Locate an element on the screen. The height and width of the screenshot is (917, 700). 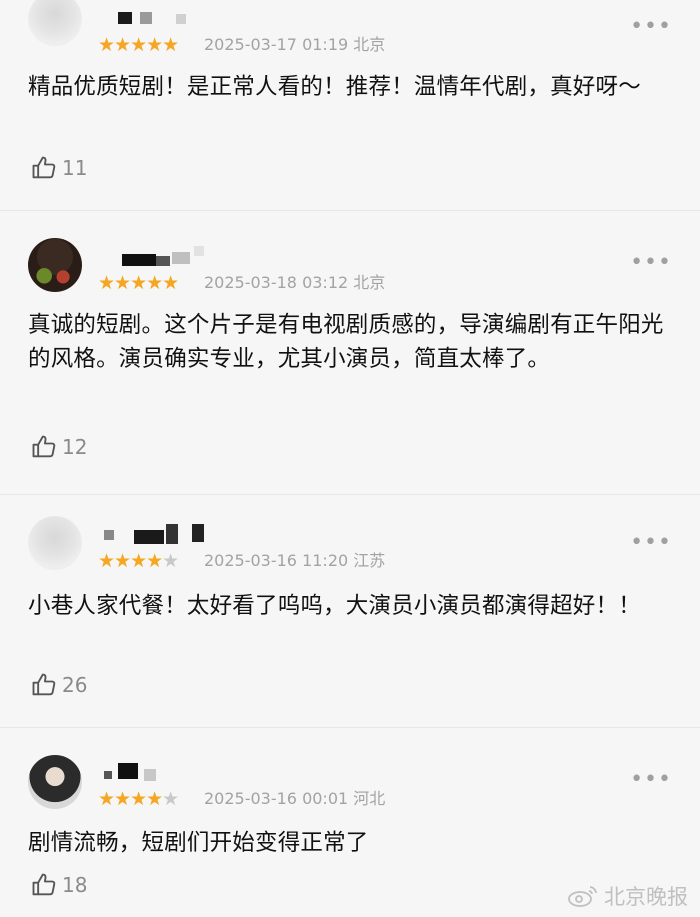
comment-meta: 2025-03-16 00:01 河北 is located at coordinates (295, 798).